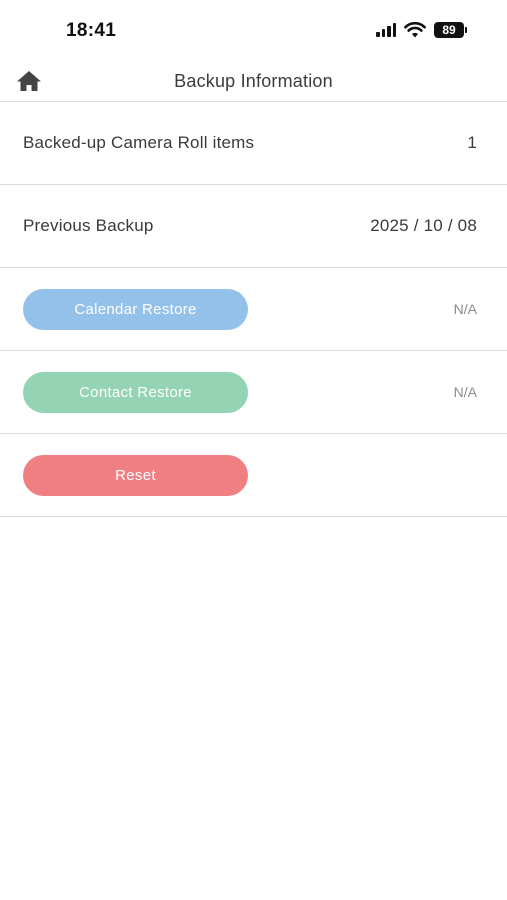 The width and height of the screenshot is (507, 900). What do you see at coordinates (88, 225) in the screenshot?
I see `previous-backup-label: Previous Backup` at bounding box center [88, 225].